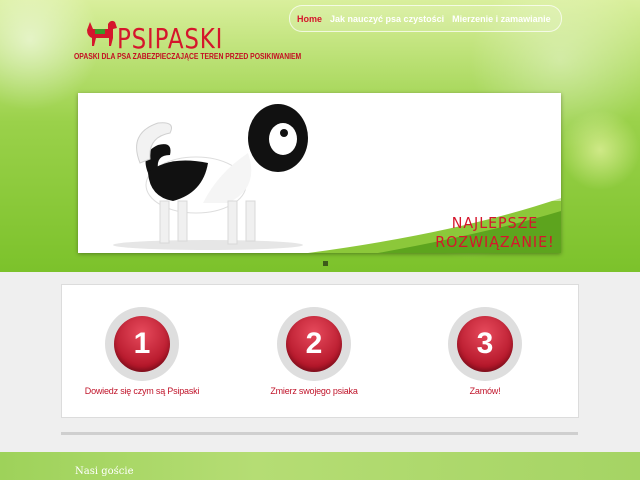 This screenshot has height=480, width=640. What do you see at coordinates (495, 223) in the screenshot?
I see `slide-caption-line1: NAJLEPSZE` at bounding box center [495, 223].